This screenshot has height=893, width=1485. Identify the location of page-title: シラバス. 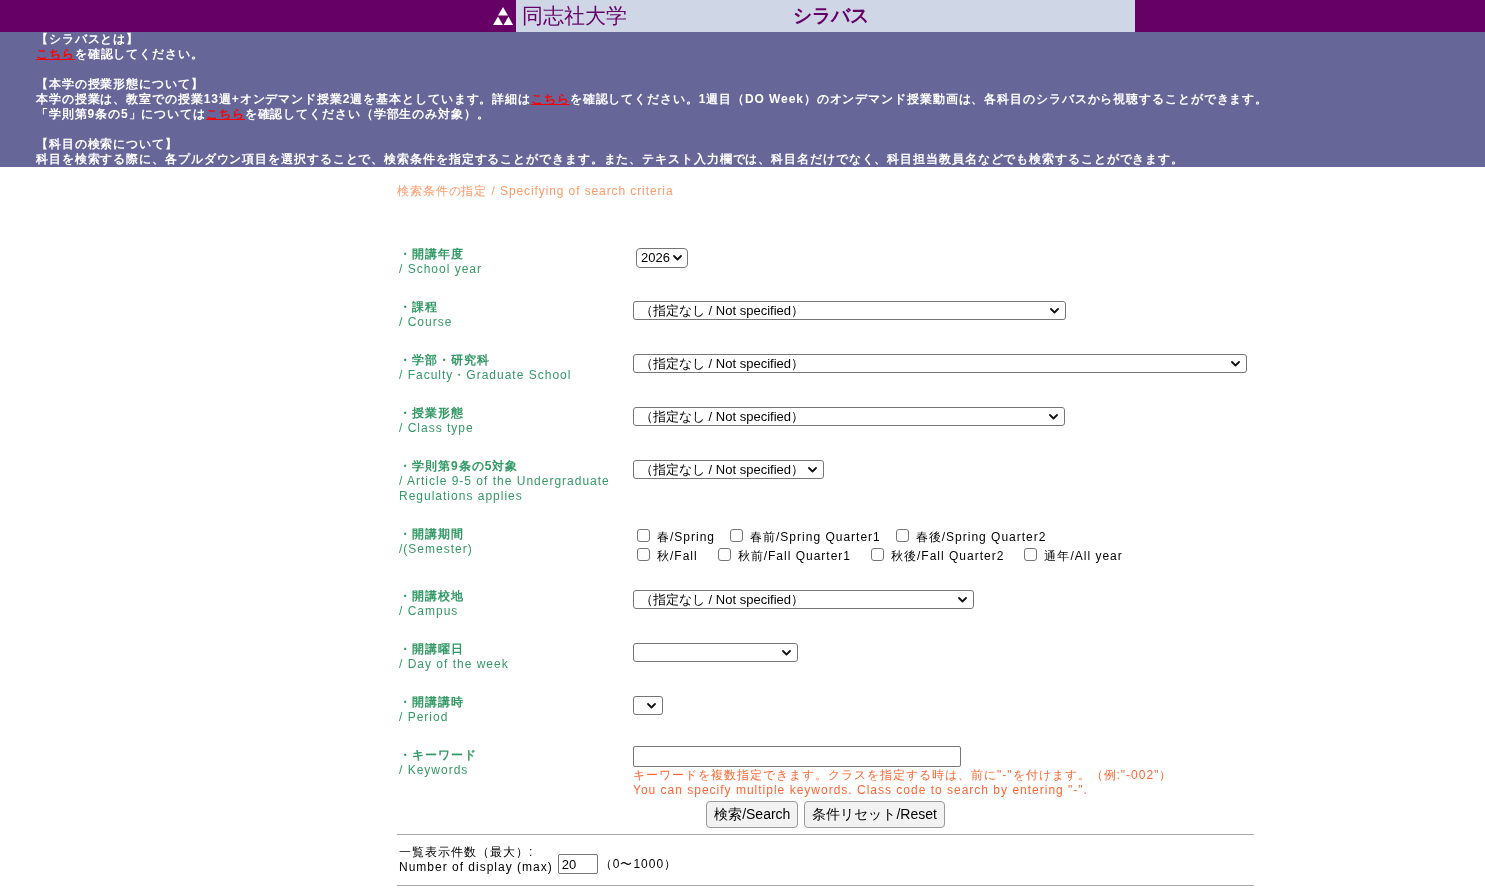
(831, 16).